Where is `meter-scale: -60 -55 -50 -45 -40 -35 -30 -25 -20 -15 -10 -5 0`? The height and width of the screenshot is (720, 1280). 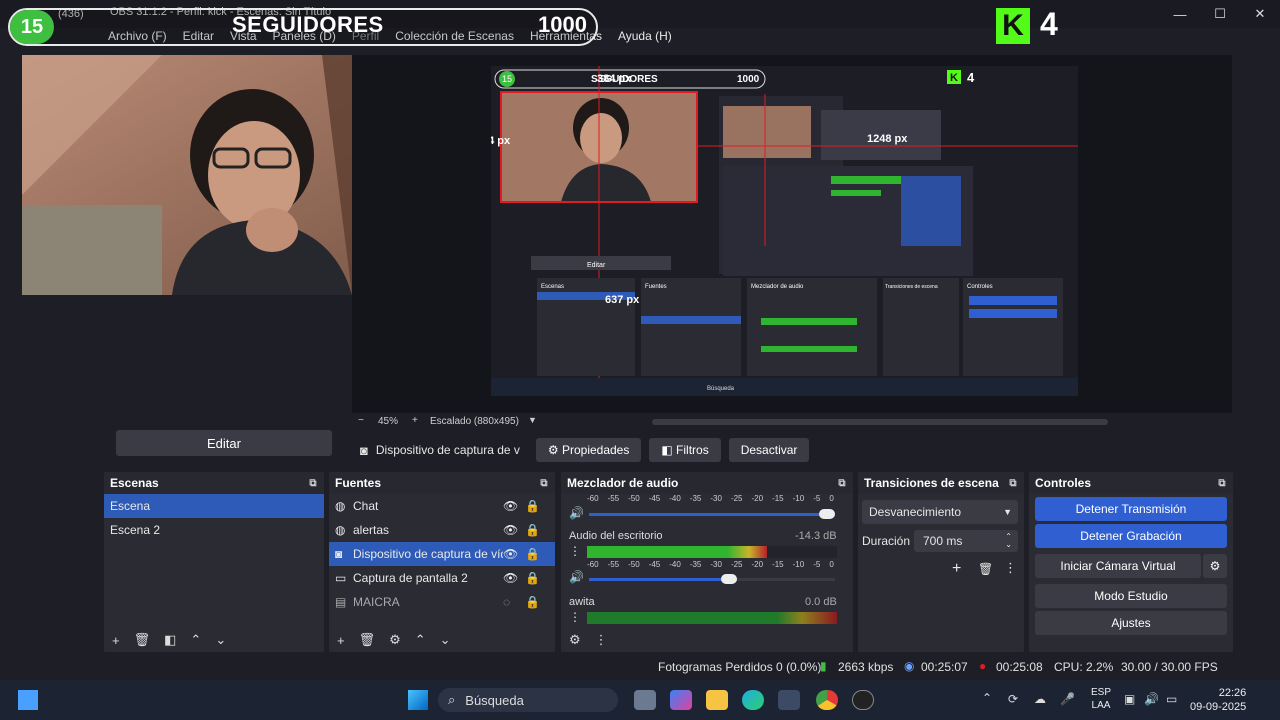
meter-scale: -60 -55 -50 -45 -40 -35 -30 -25 -20 -15 -10 -5 0 is located at coordinates (710, 564).